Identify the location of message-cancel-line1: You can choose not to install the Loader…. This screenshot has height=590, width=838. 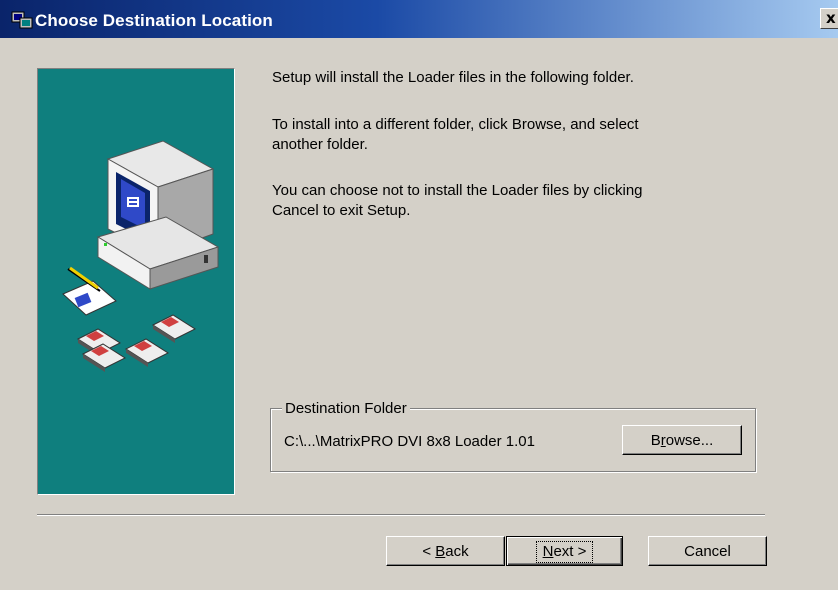
(457, 190).